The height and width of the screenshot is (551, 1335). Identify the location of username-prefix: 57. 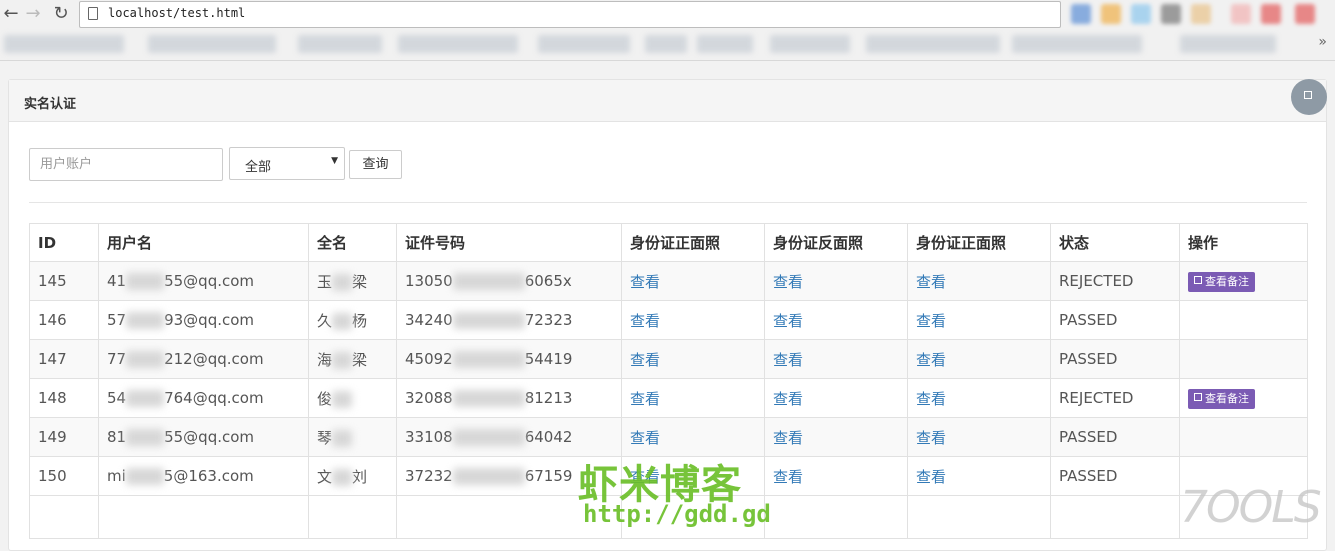
(117, 320).